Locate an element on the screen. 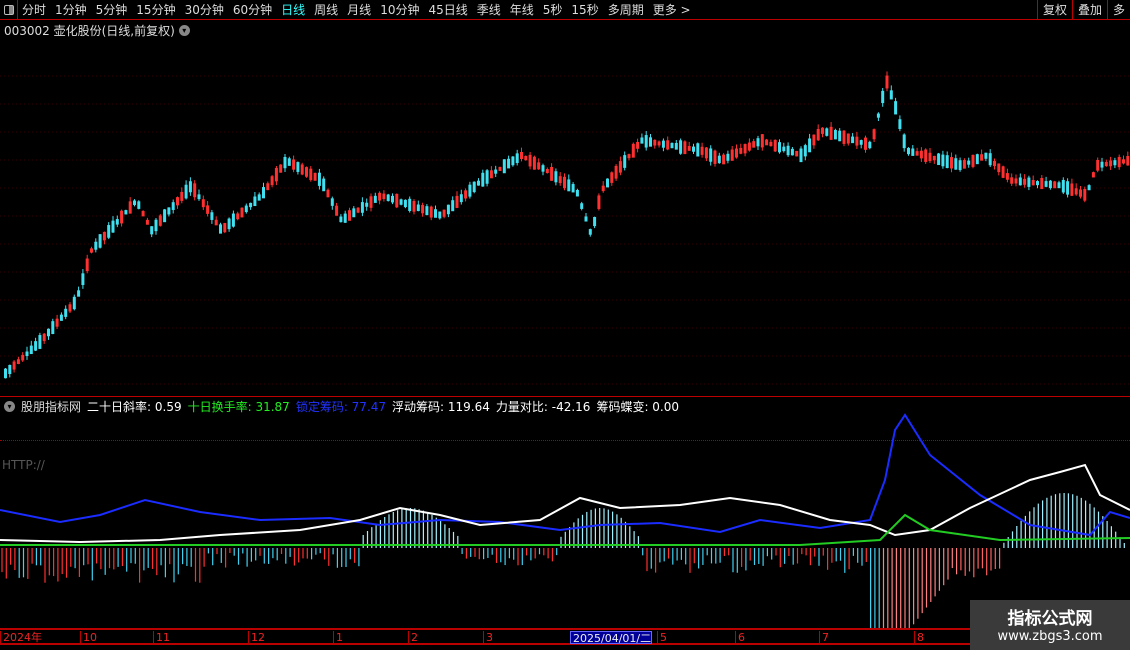 This screenshot has width=1130, height=650. time-axis-tick: 2 is located at coordinates (413, 637).